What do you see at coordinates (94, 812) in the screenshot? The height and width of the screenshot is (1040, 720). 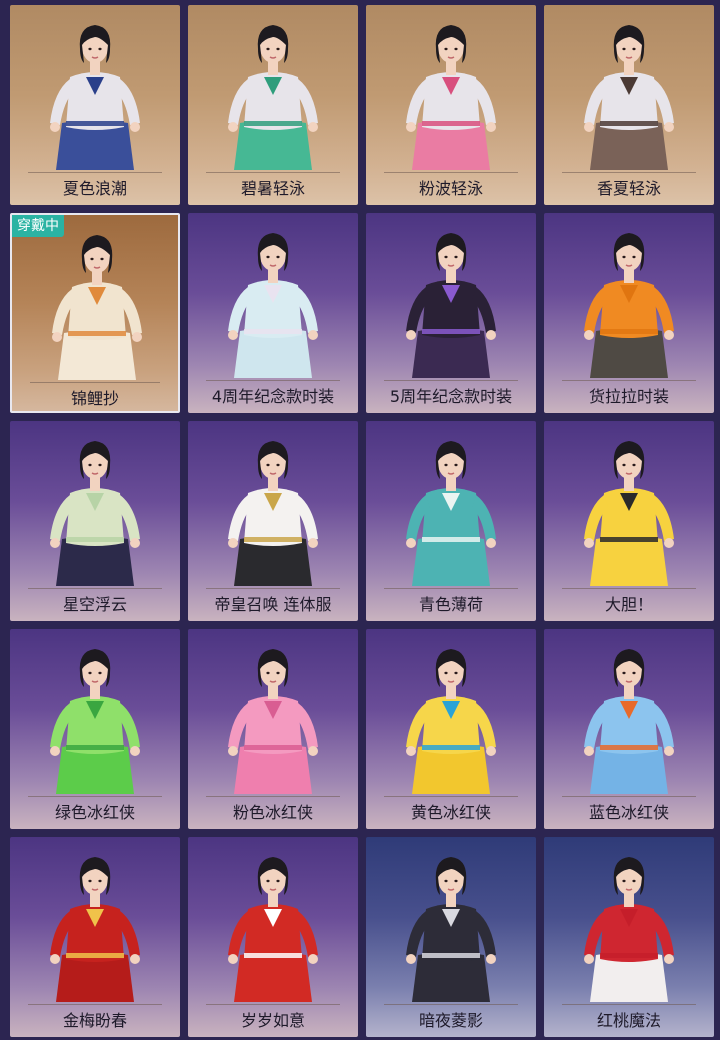 I see `outfit-name: 绿色冰红侠` at bounding box center [94, 812].